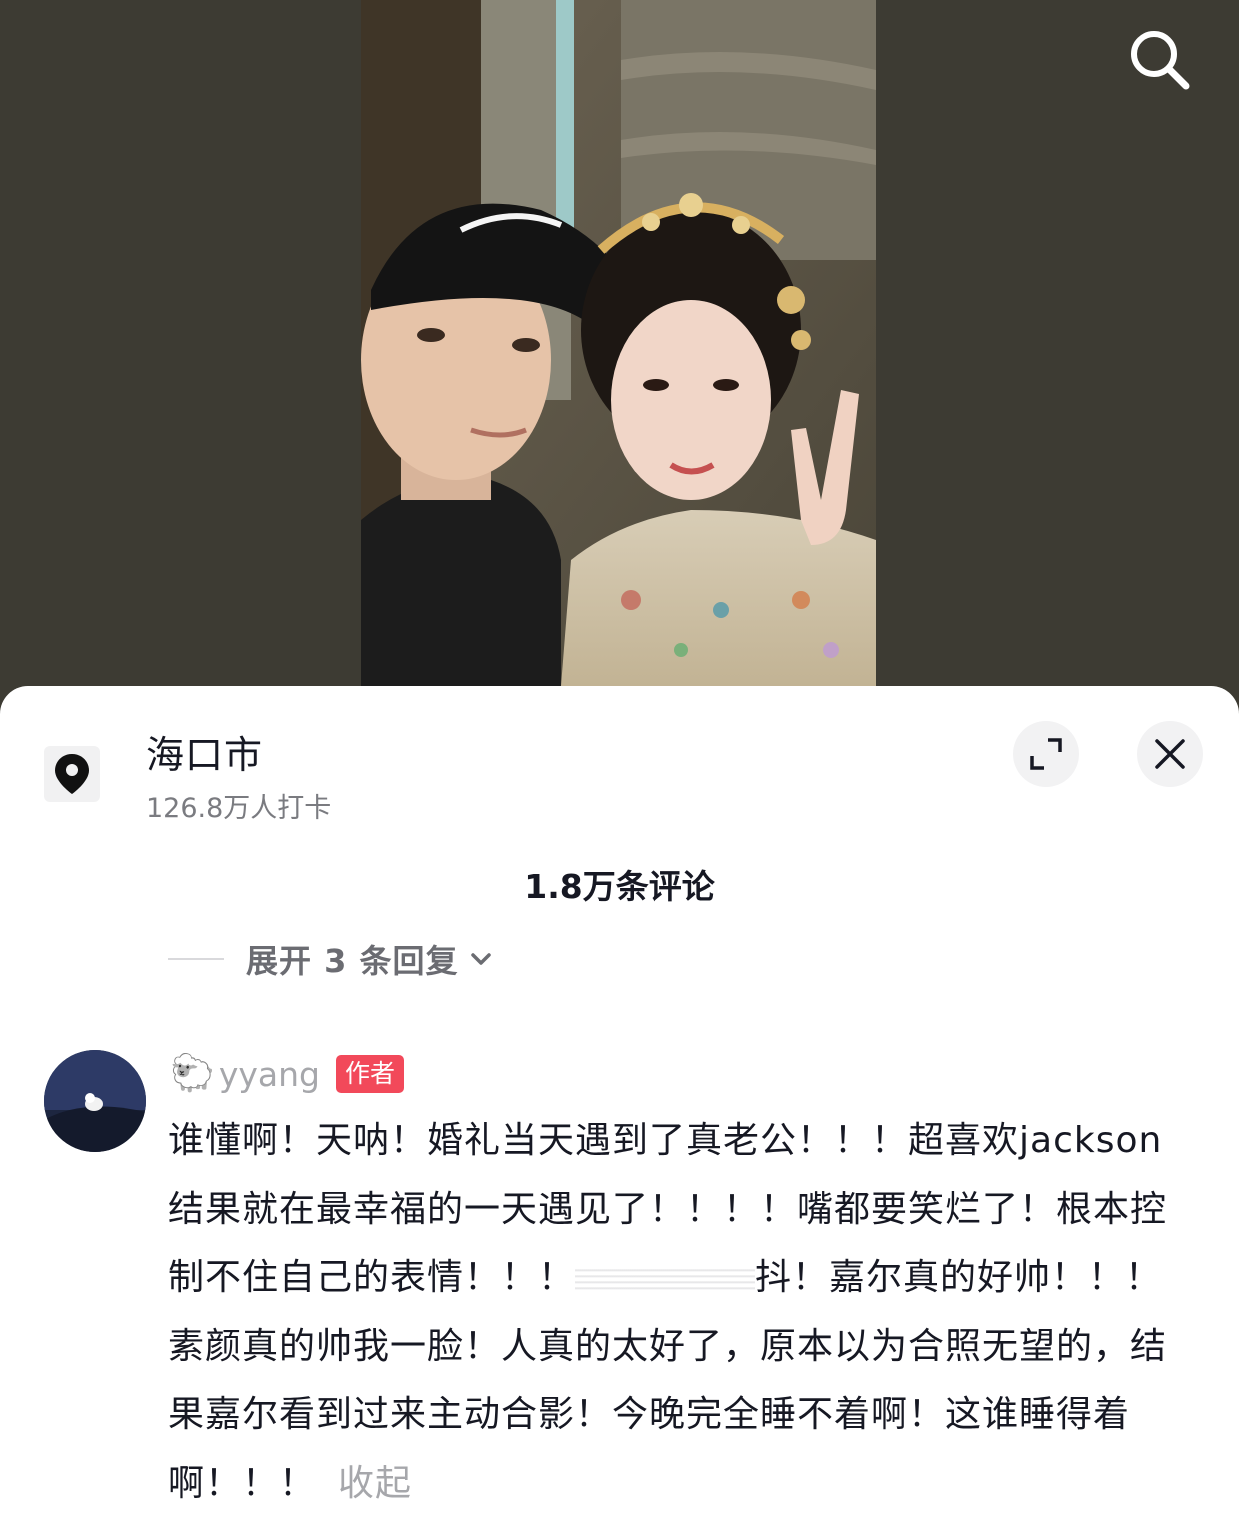 The image size is (1239, 1515). What do you see at coordinates (480, 959) in the screenshot?
I see `chevron-down-icon` at bounding box center [480, 959].